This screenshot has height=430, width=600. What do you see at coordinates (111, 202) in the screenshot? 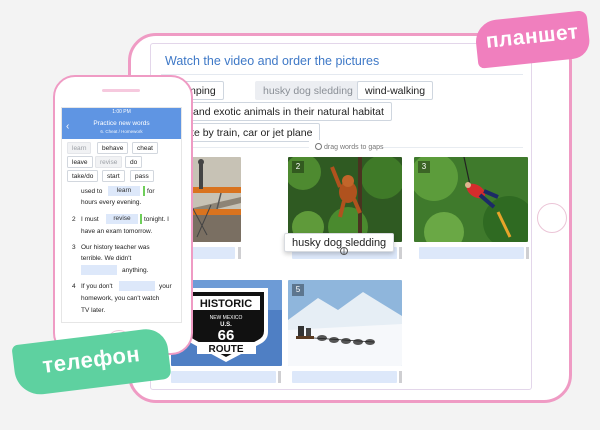
I see `sentence-1-part-c: hours every evening.` at bounding box center [111, 202].